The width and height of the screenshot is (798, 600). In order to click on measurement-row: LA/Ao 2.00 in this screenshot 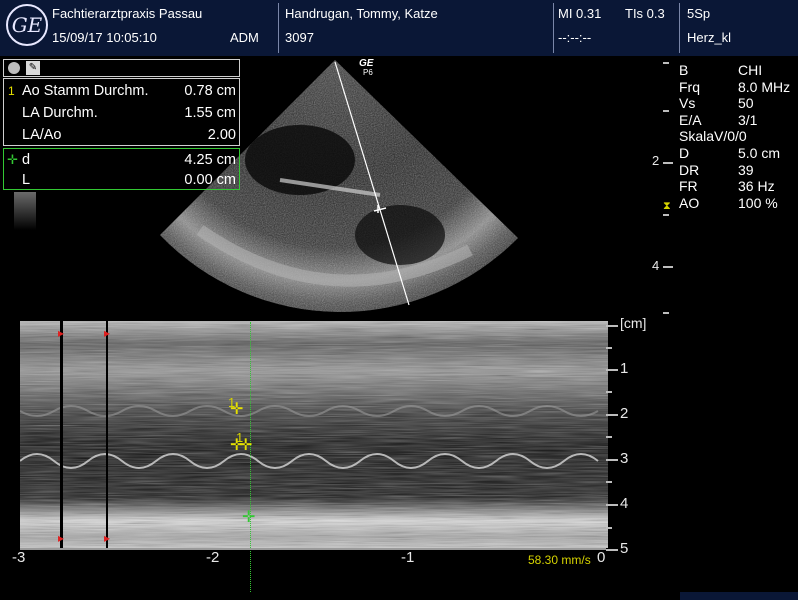, I will do `click(121, 135)`.